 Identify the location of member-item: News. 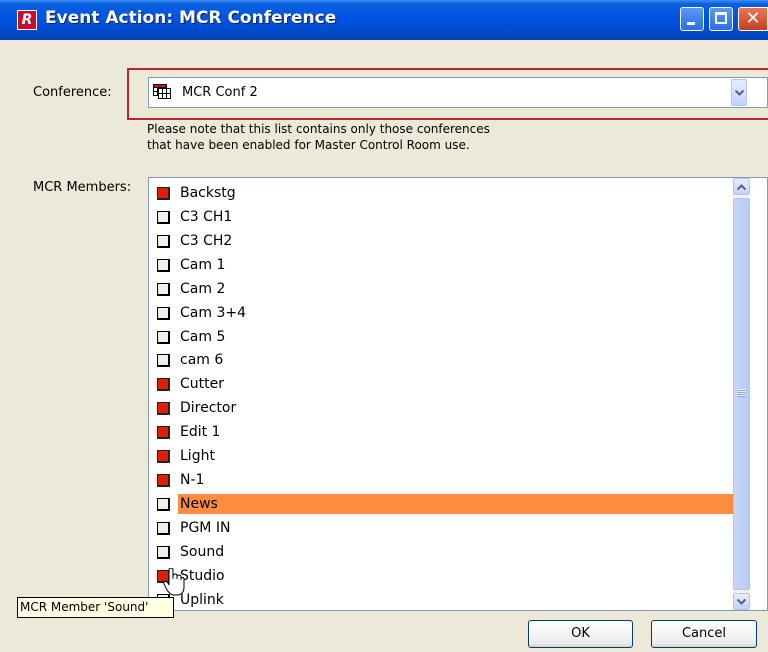
(444, 505).